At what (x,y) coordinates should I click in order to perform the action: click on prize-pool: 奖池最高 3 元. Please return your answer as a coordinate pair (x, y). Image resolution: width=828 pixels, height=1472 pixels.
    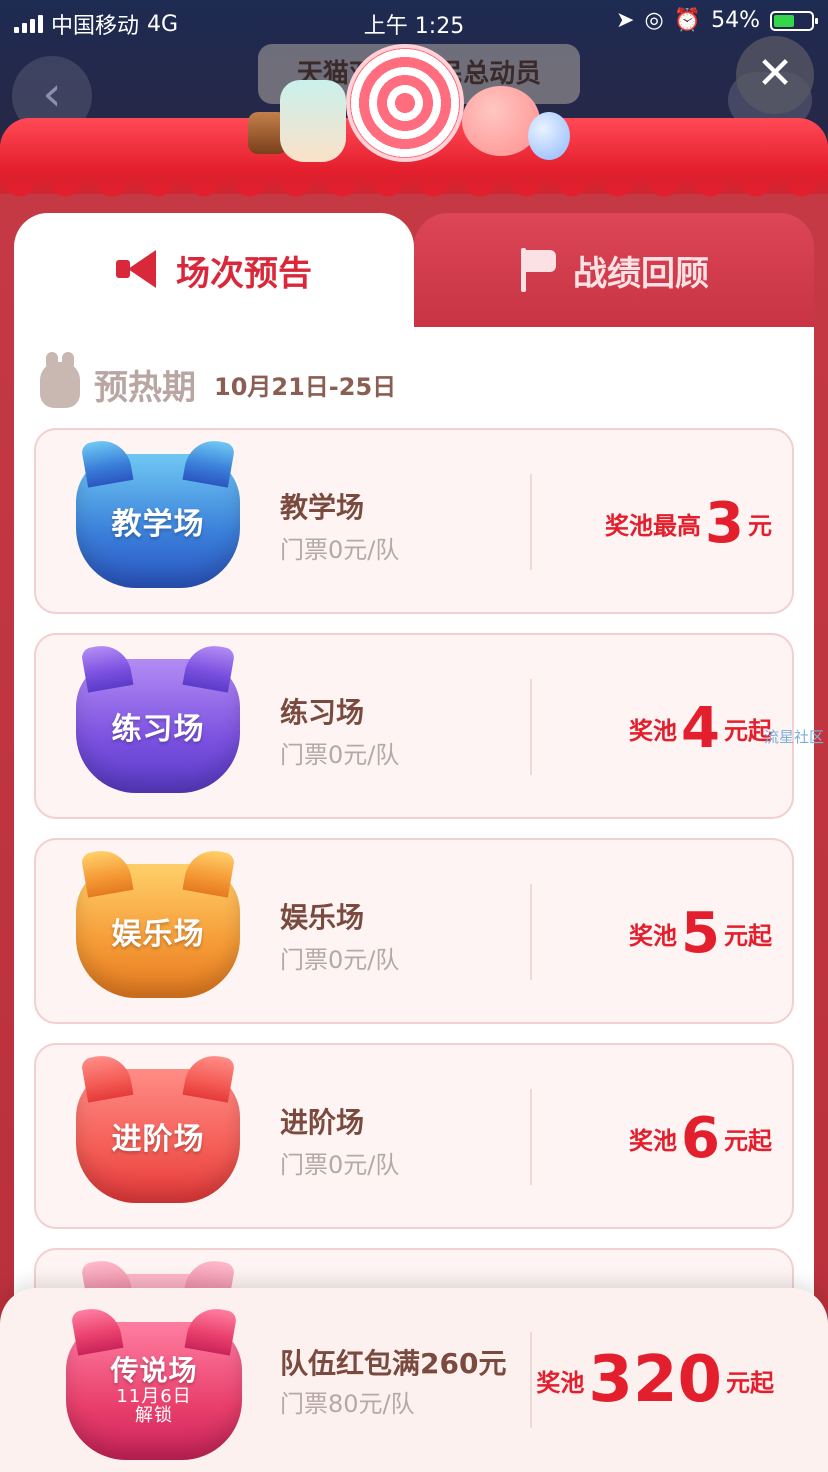
    Looking at the image, I should click on (688, 523).